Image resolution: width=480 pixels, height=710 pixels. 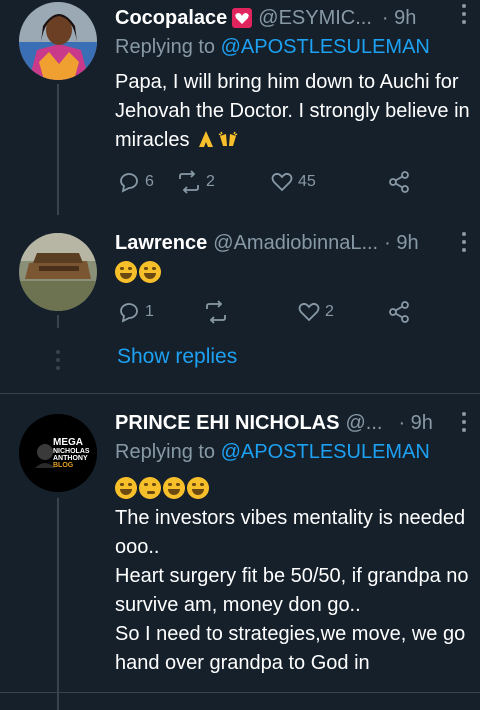 What do you see at coordinates (149, 311) in the screenshot?
I see `reply-count: 1` at bounding box center [149, 311].